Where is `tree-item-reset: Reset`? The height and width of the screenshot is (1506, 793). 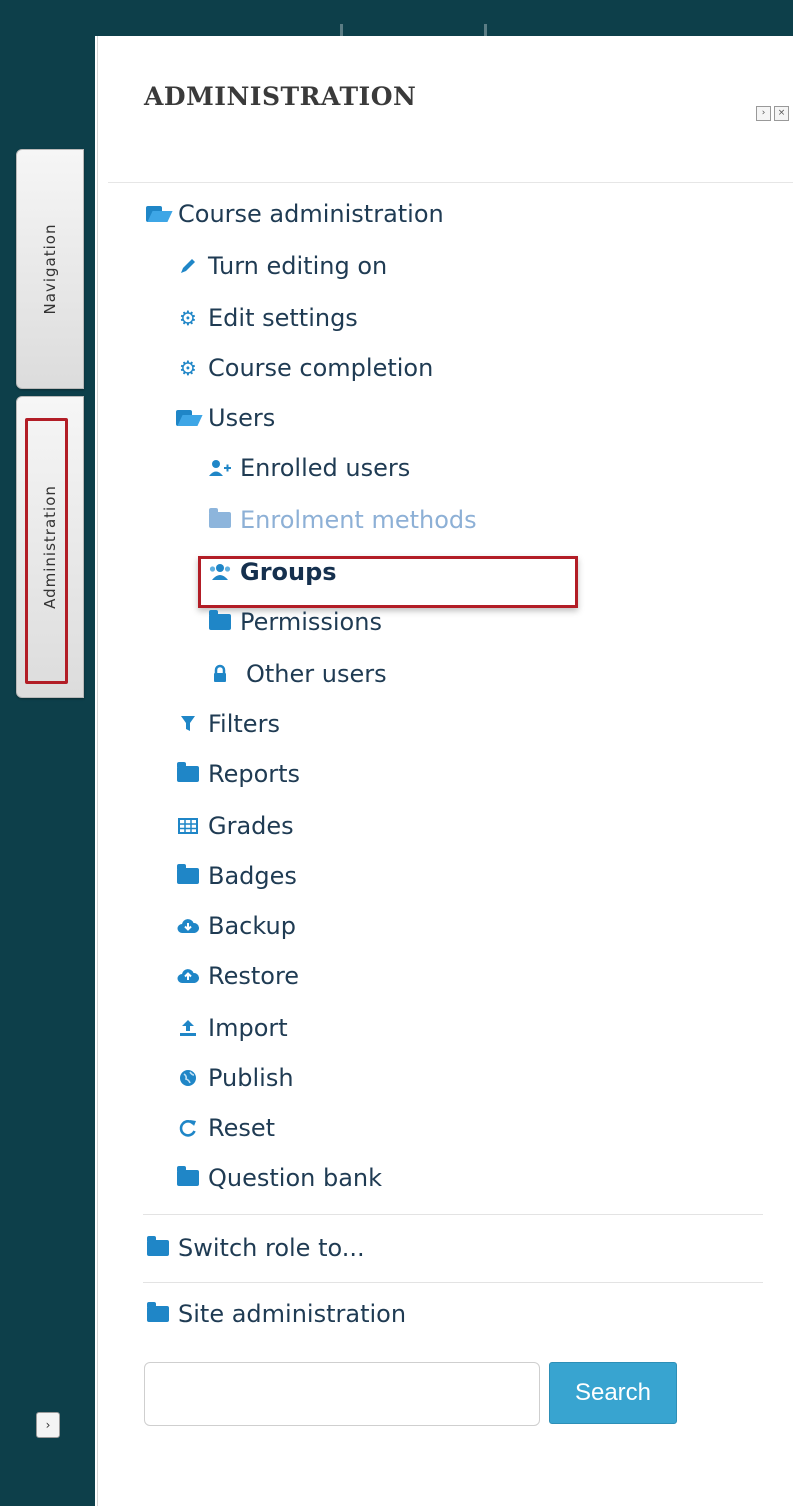 tree-item-reset: Reset is located at coordinates (224, 1128).